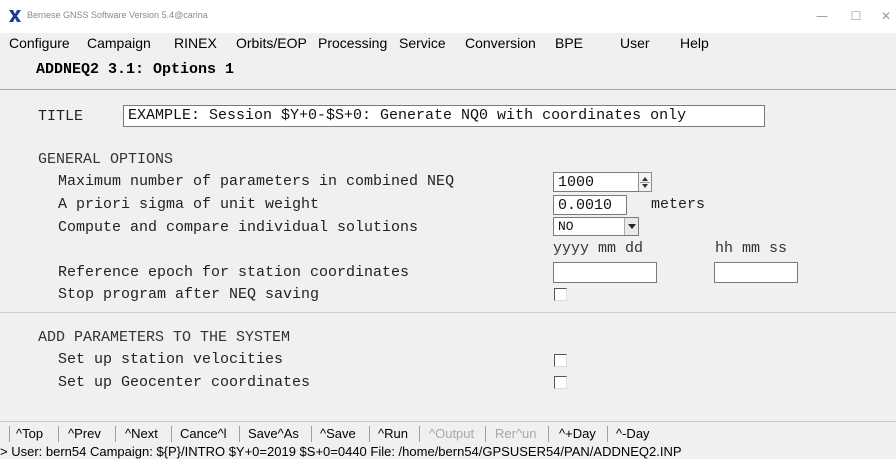 The height and width of the screenshot is (459, 896). What do you see at coordinates (645, 179) in the screenshot?
I see `spin-up-icon` at bounding box center [645, 179].